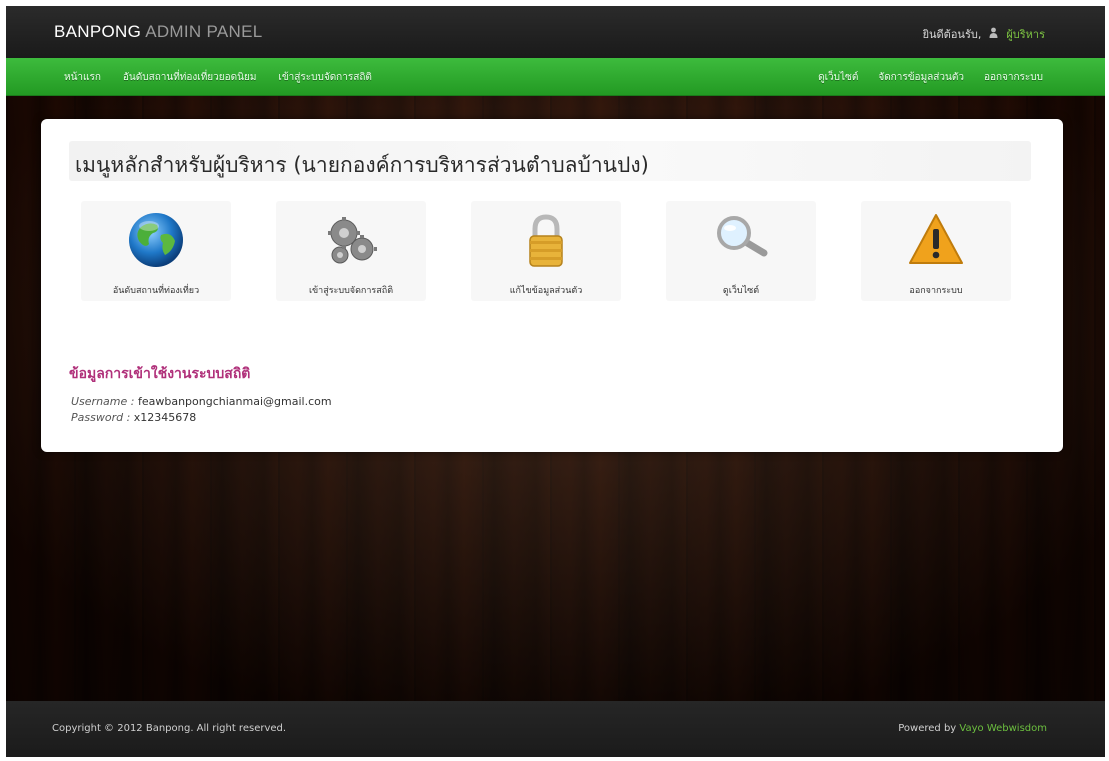 The height and width of the screenshot is (761, 1109). Describe the element at coordinates (546, 240) in the screenshot. I see `lock-icon` at that location.